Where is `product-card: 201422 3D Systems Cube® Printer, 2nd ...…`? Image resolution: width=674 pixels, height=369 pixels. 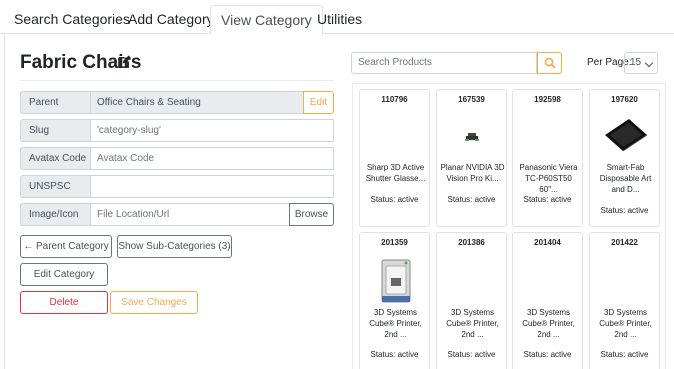
product-card: 201422 3D Systems Cube® Printer, 2nd ...… is located at coordinates (624, 300).